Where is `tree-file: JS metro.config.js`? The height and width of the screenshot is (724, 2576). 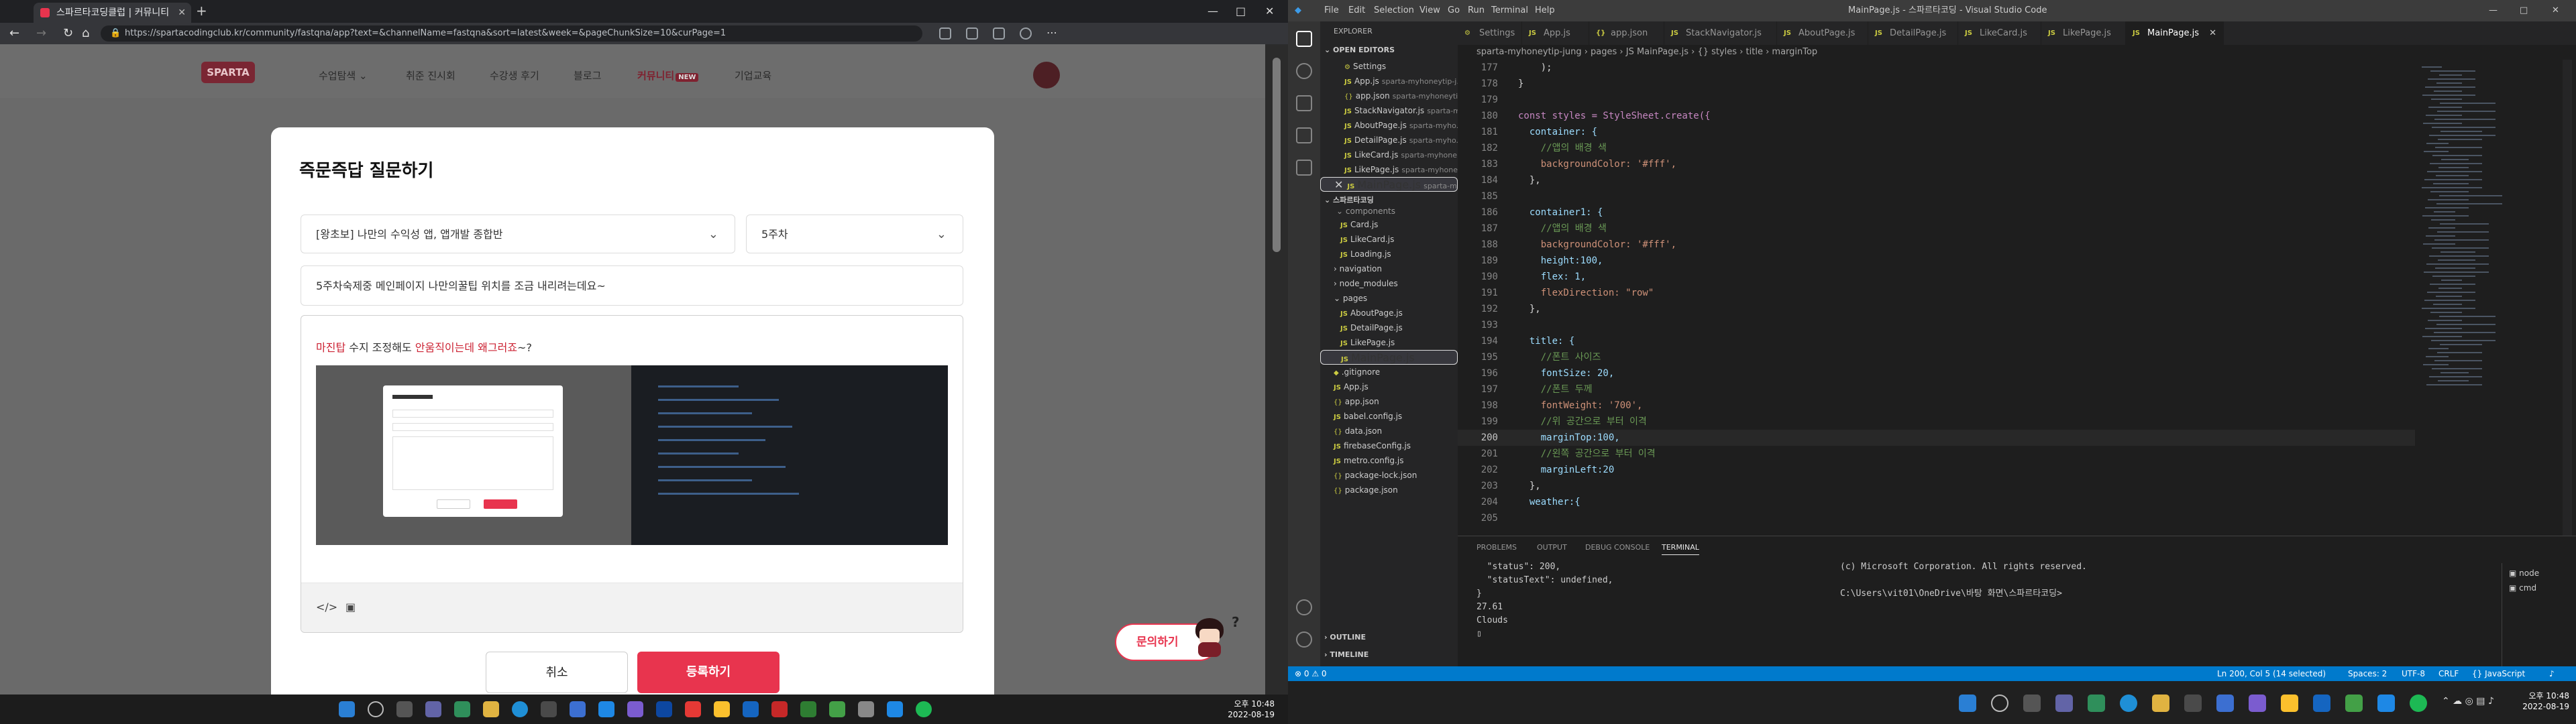 tree-file: JS metro.config.js is located at coordinates (1389, 460).